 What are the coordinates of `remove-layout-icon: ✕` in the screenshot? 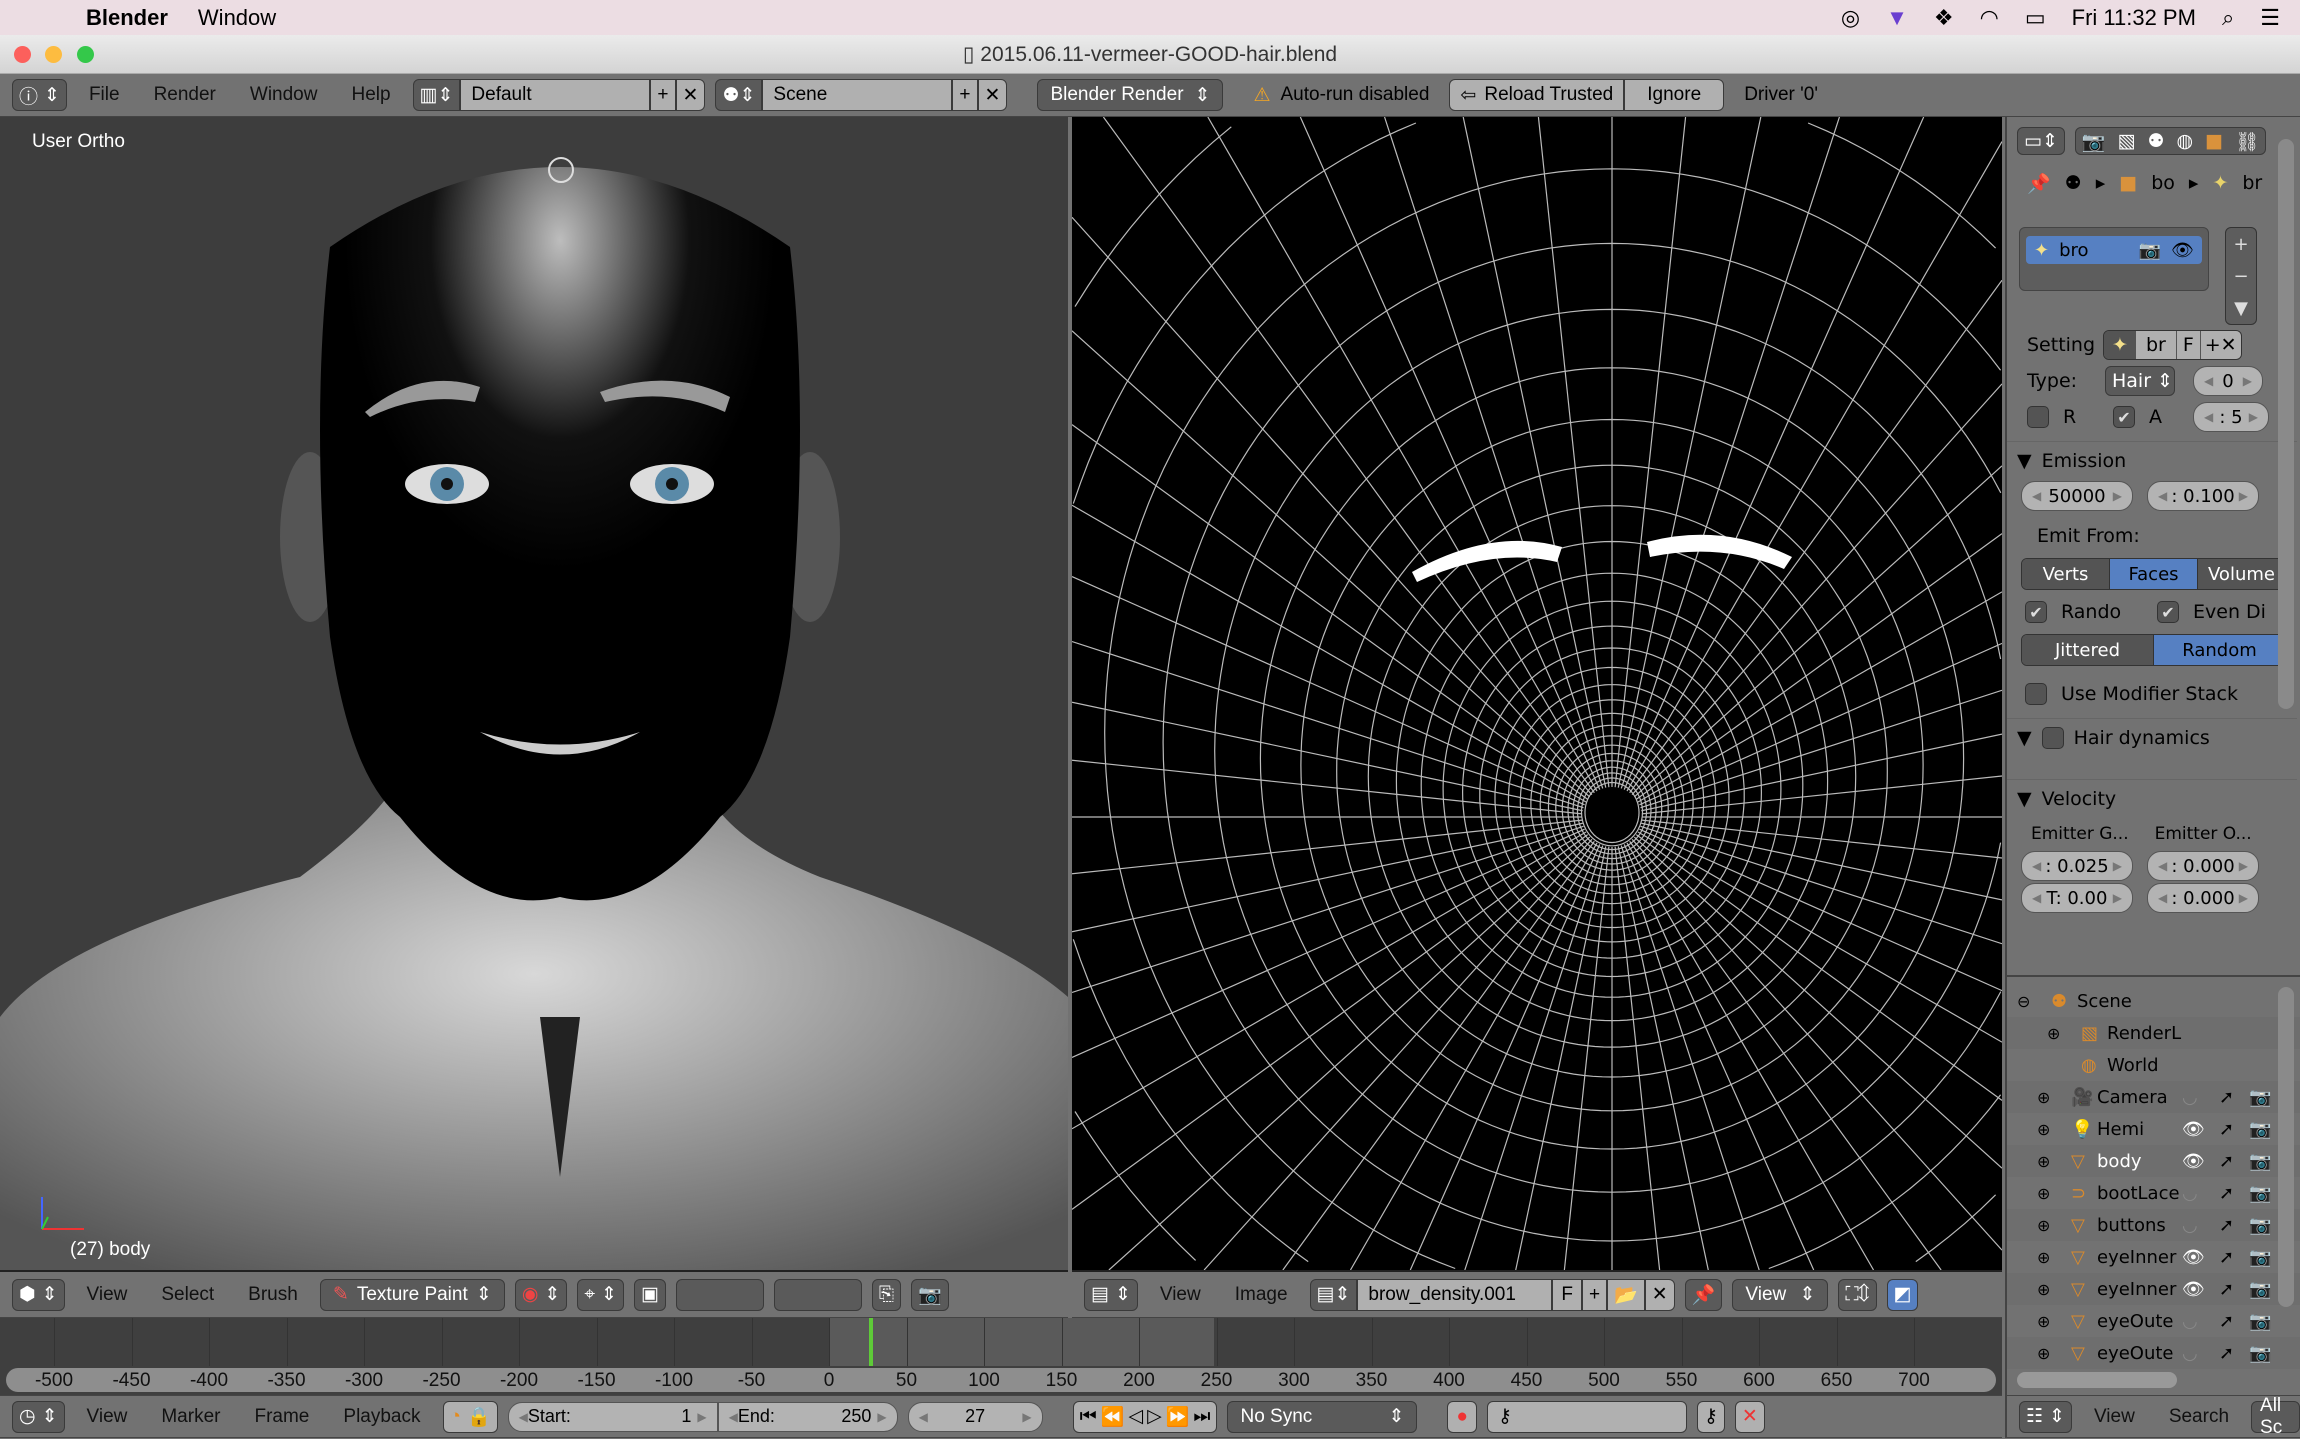 It's located at (690, 95).